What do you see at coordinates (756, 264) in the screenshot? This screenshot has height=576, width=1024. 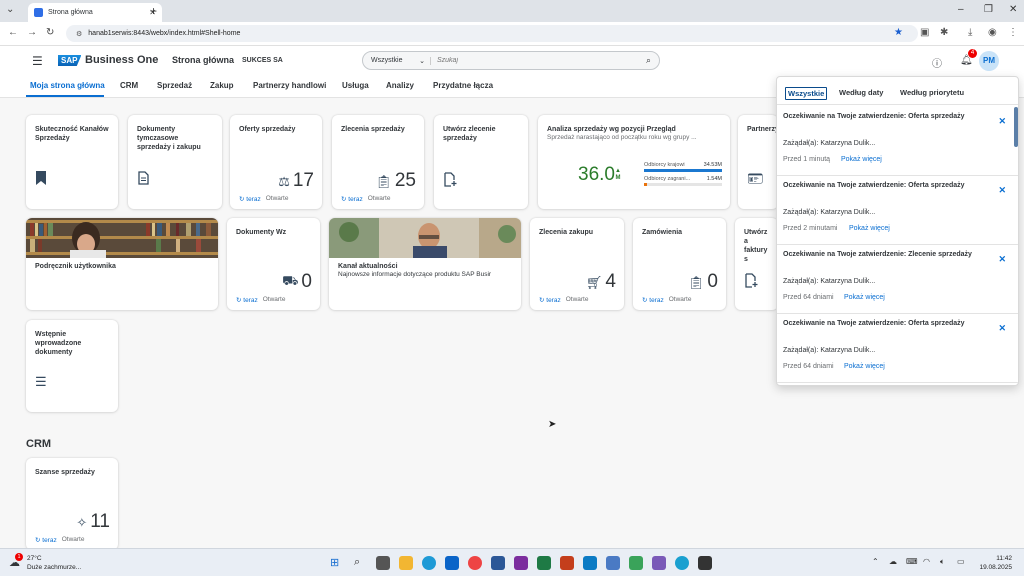 I see `tile-create-invoice: Utwórz a faktury s` at bounding box center [756, 264].